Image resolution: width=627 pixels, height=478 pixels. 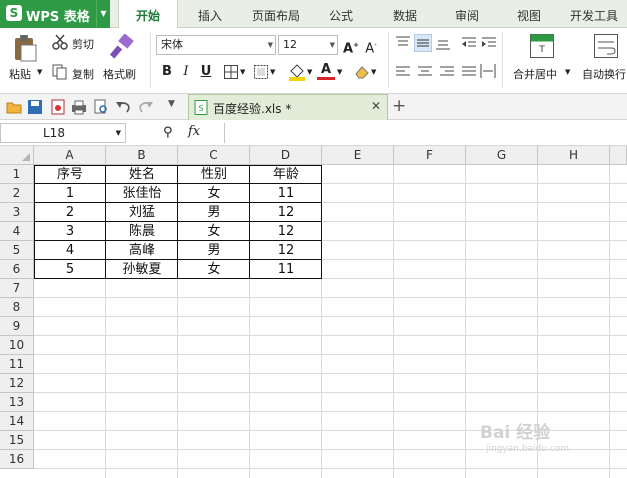 I want to click on column-header-b: B, so click(x=142, y=155).